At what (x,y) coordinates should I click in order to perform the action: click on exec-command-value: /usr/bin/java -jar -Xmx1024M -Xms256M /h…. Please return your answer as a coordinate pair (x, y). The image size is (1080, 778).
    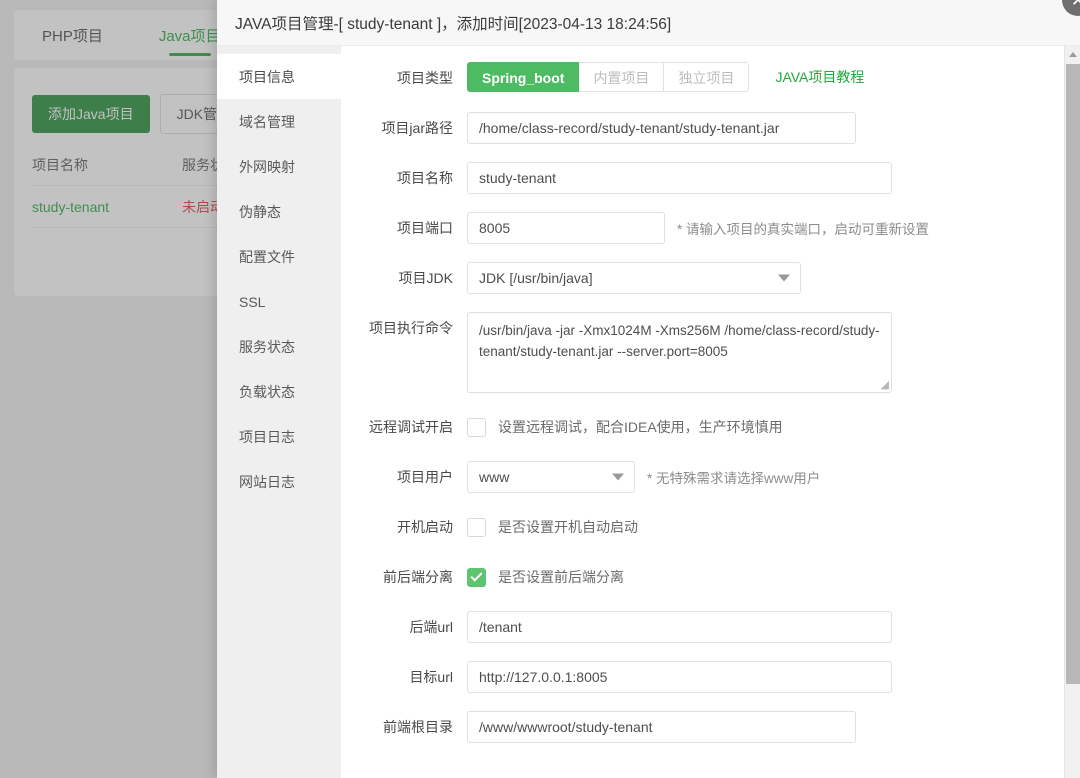
    Looking at the image, I should click on (679, 341).